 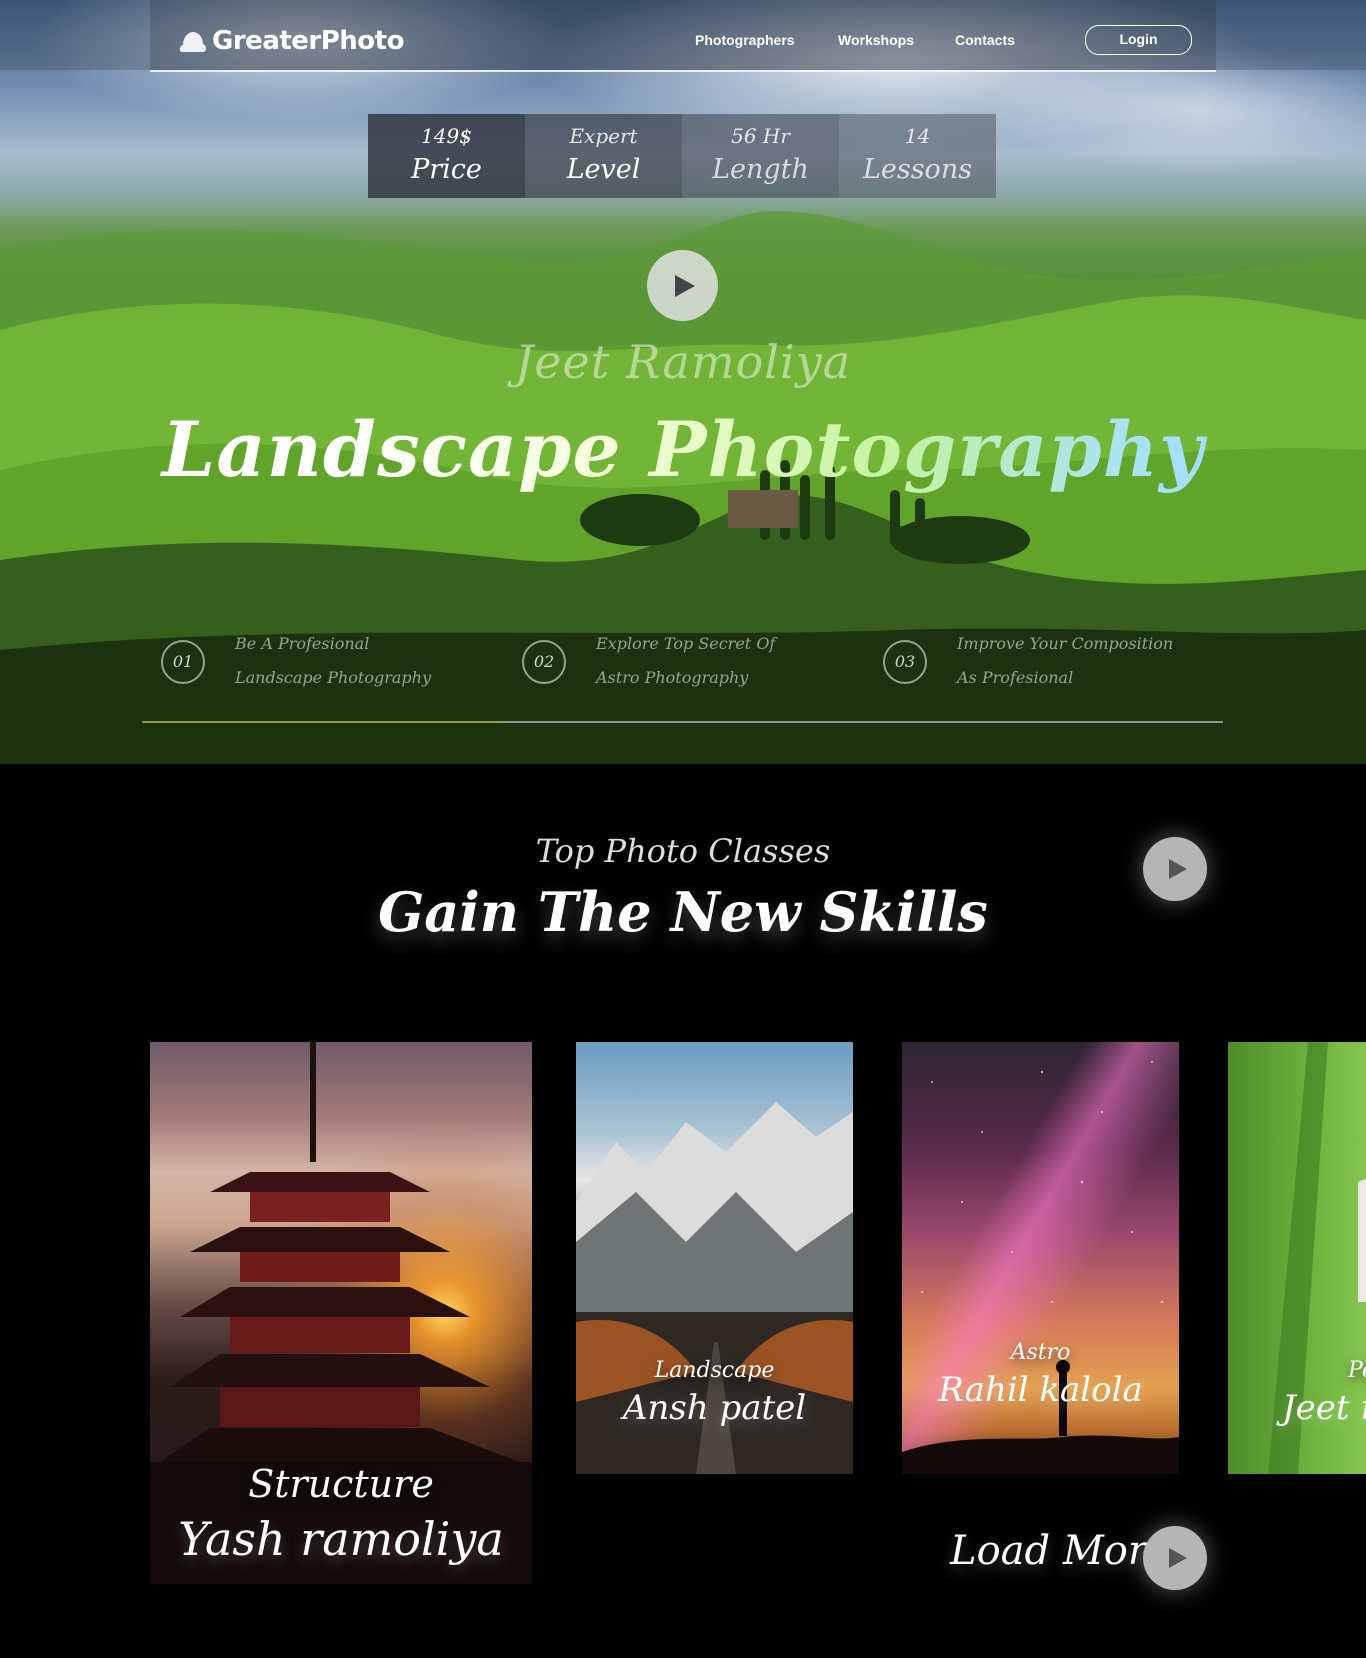 I want to click on card-photographer: Yash ramoliya, so click(x=341, y=1539).